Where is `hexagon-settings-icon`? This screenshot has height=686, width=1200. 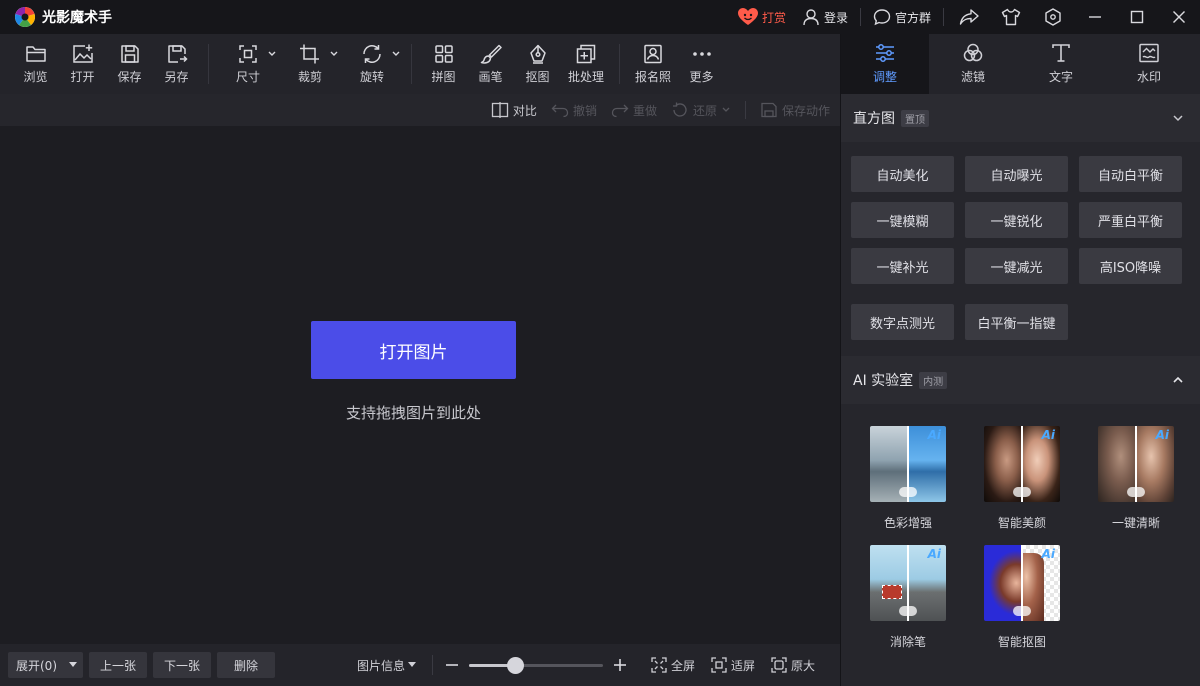
hexagon-settings-icon is located at coordinates (1053, 17).